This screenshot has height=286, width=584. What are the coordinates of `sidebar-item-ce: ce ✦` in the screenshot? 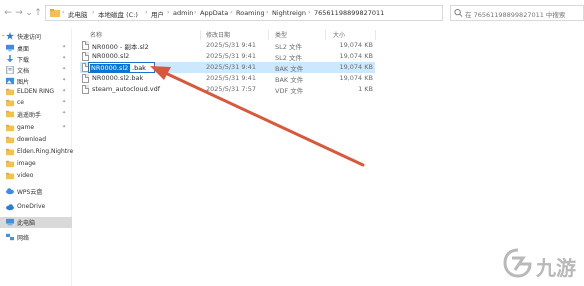 It's located at (36, 103).